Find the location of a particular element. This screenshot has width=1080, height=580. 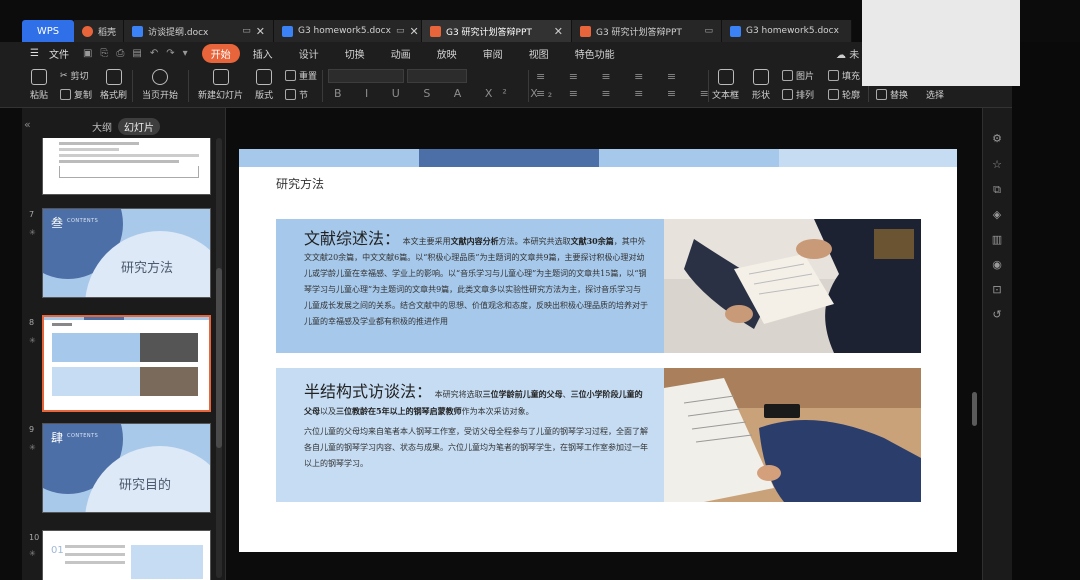

tab-outline: 大纲 is located at coordinates (102, 126).